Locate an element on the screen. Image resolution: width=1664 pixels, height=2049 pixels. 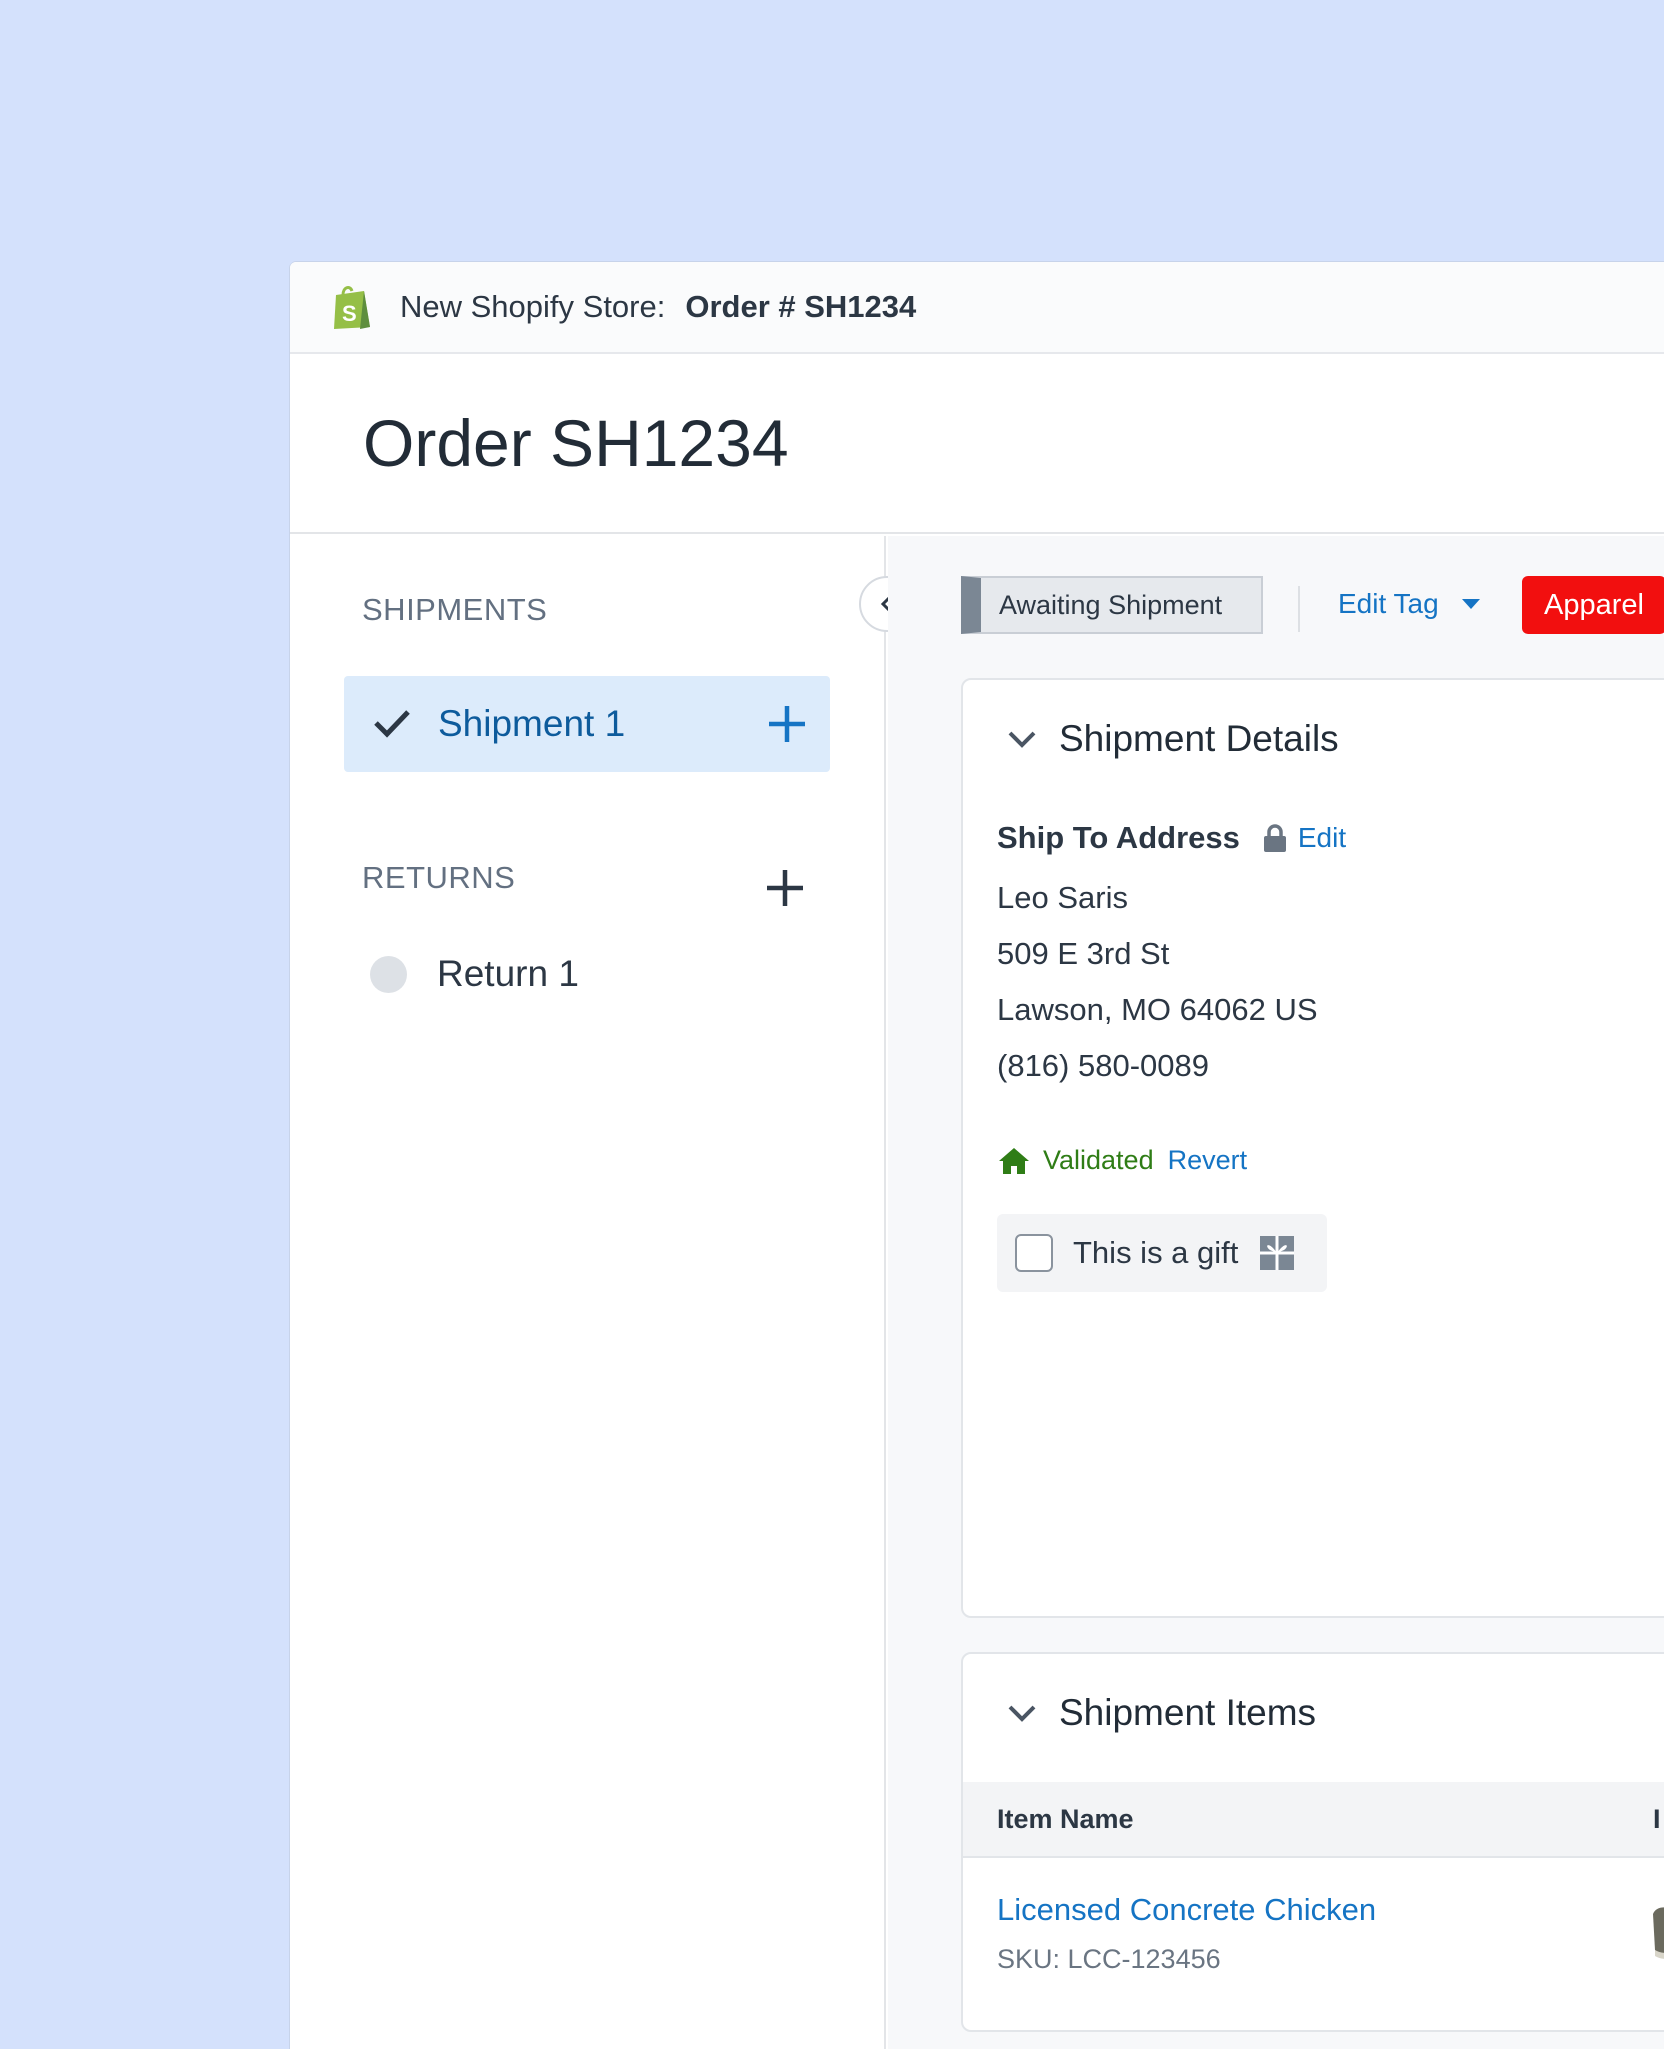
home-icon is located at coordinates (1014, 1160).